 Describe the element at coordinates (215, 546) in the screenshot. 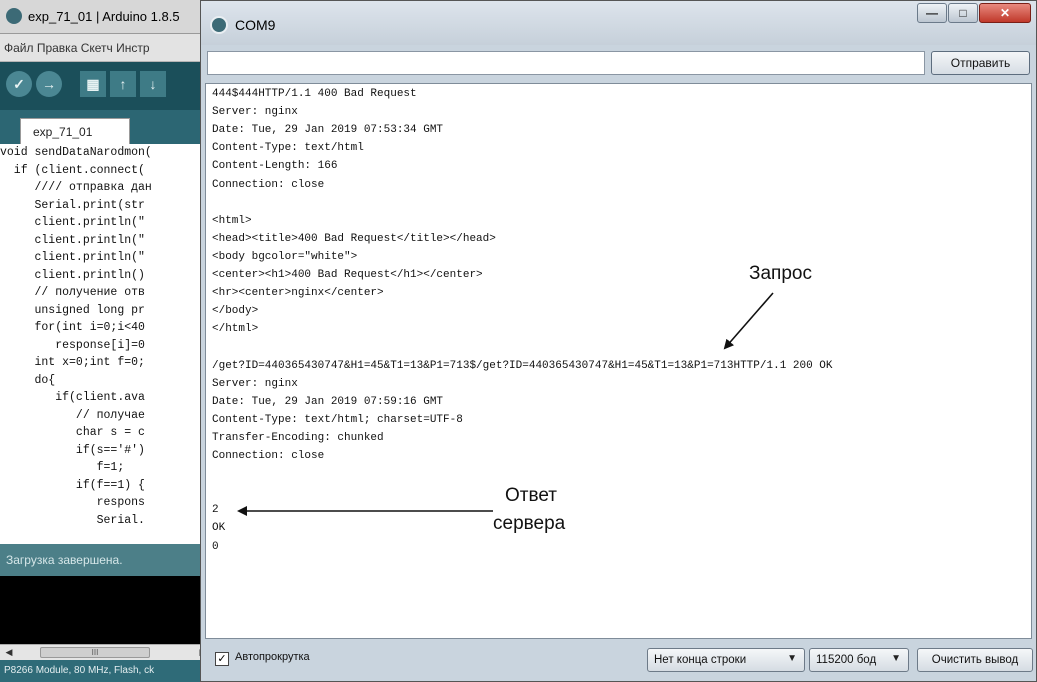

I see `serial-output-line: 0` at that location.